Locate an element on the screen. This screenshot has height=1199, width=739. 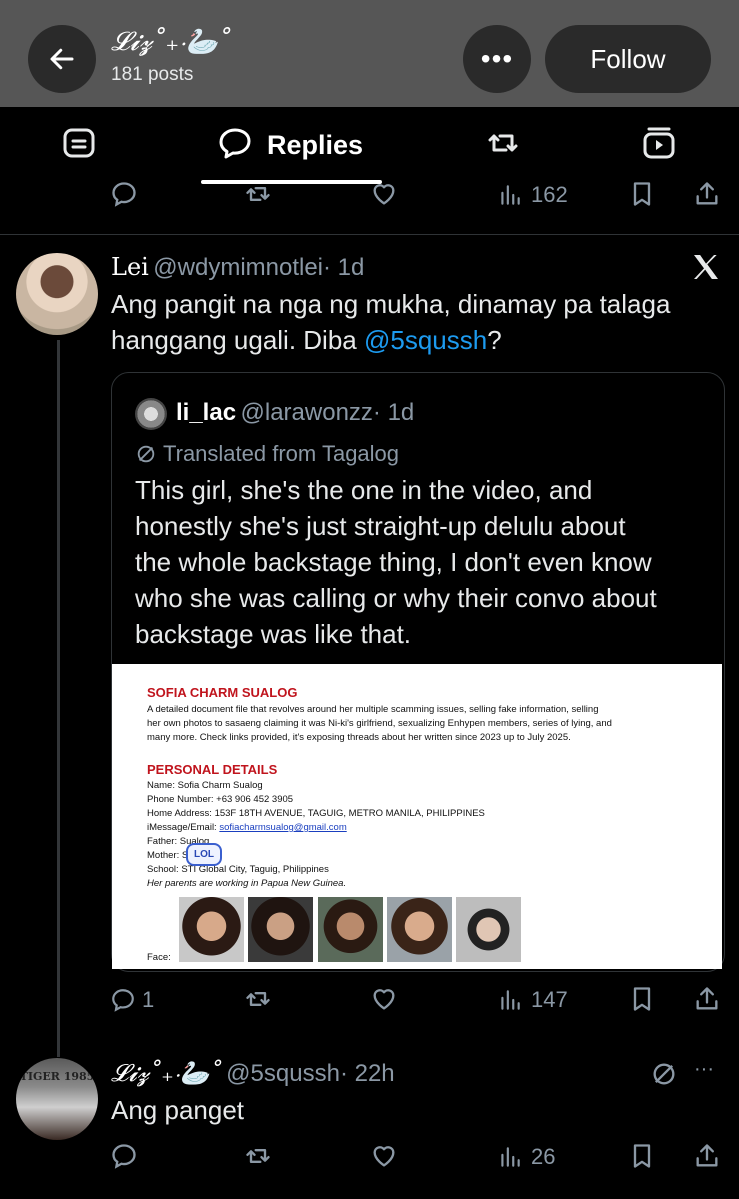
translated-text: Translated from Tagalog is located at coordinates (281, 453).